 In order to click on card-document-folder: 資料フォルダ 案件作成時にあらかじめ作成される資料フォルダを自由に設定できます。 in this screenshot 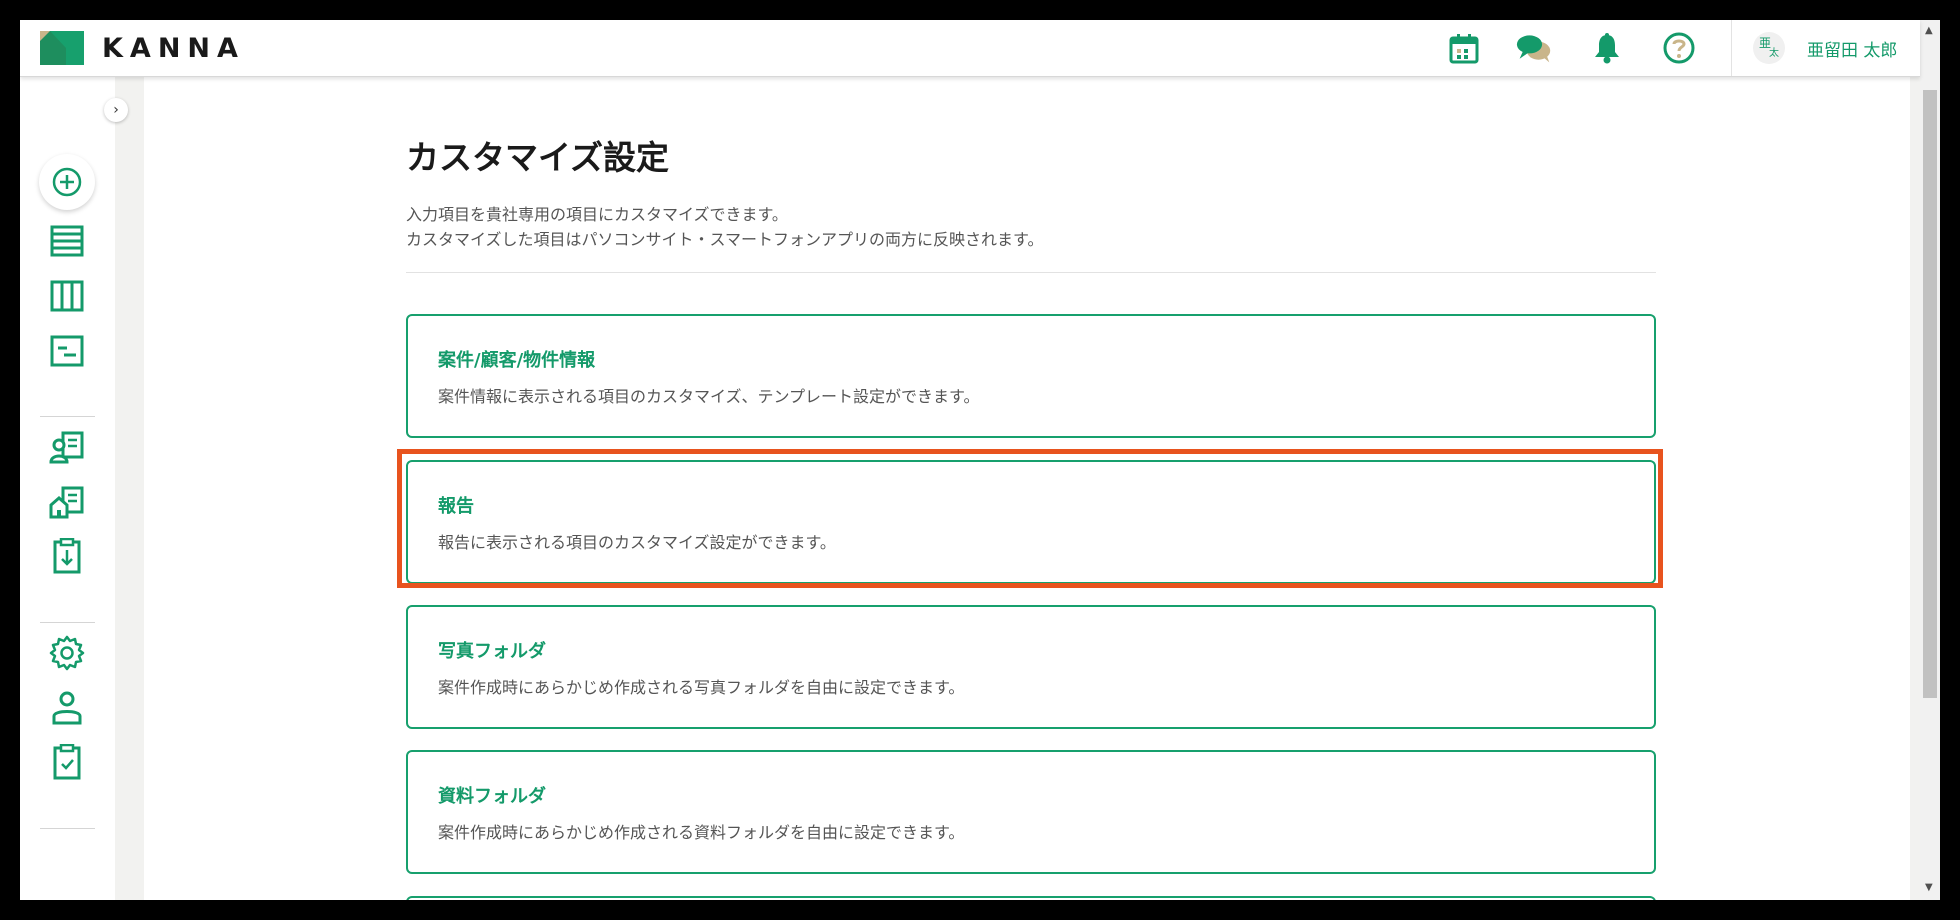, I will do `click(1031, 812)`.